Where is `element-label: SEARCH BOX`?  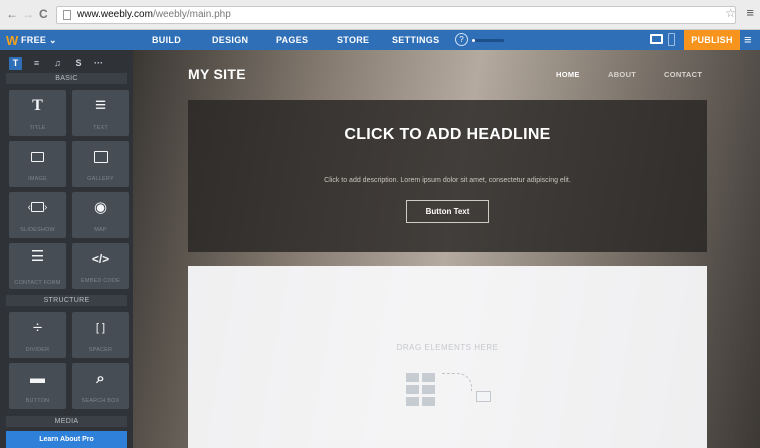
element-label: SEARCH BOX is located at coordinates (100, 401).